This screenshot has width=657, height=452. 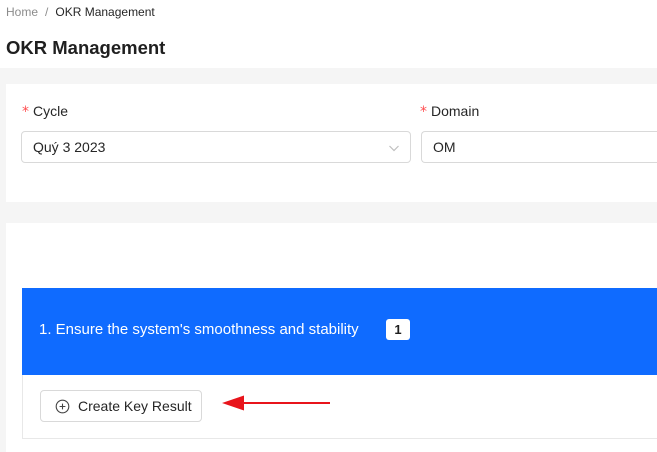 I want to click on cycle-select: Quý 3 2023, so click(x=216, y=147).